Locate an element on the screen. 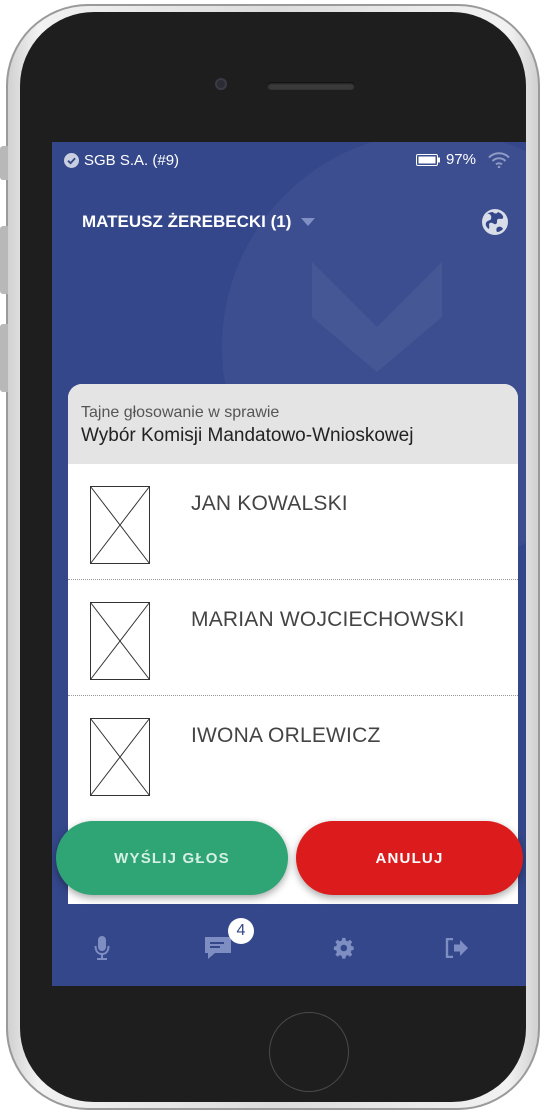  candidate-row: MARIAN WOJCIECHOWSKI is located at coordinates (293, 638).